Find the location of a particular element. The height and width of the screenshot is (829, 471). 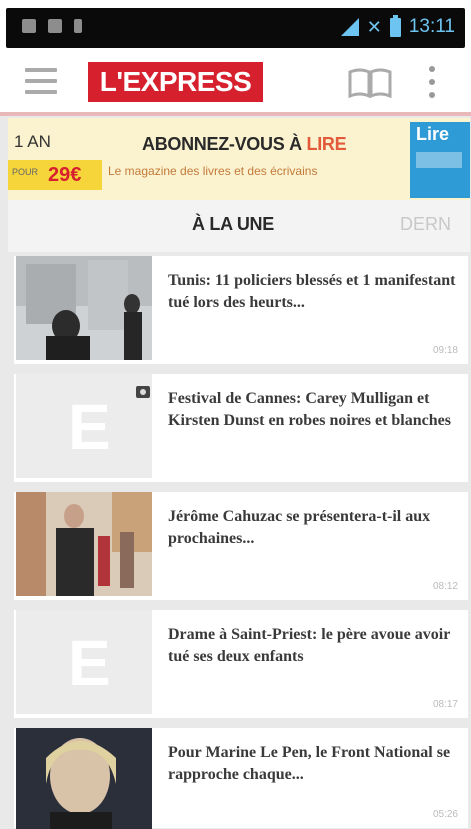

notification-icons is located at coordinates (52, 26).